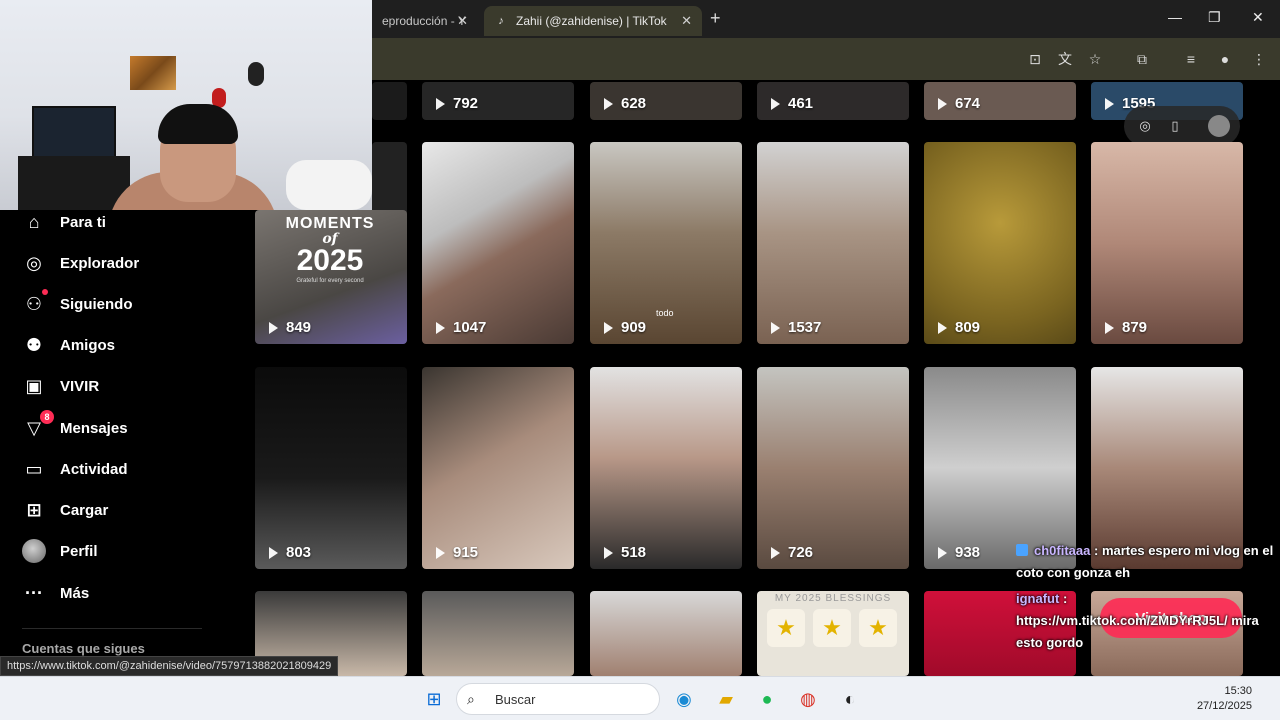 The width and height of the screenshot is (1280, 720). I want to click on browser-menu-icon: ⋮, so click(1259, 59).